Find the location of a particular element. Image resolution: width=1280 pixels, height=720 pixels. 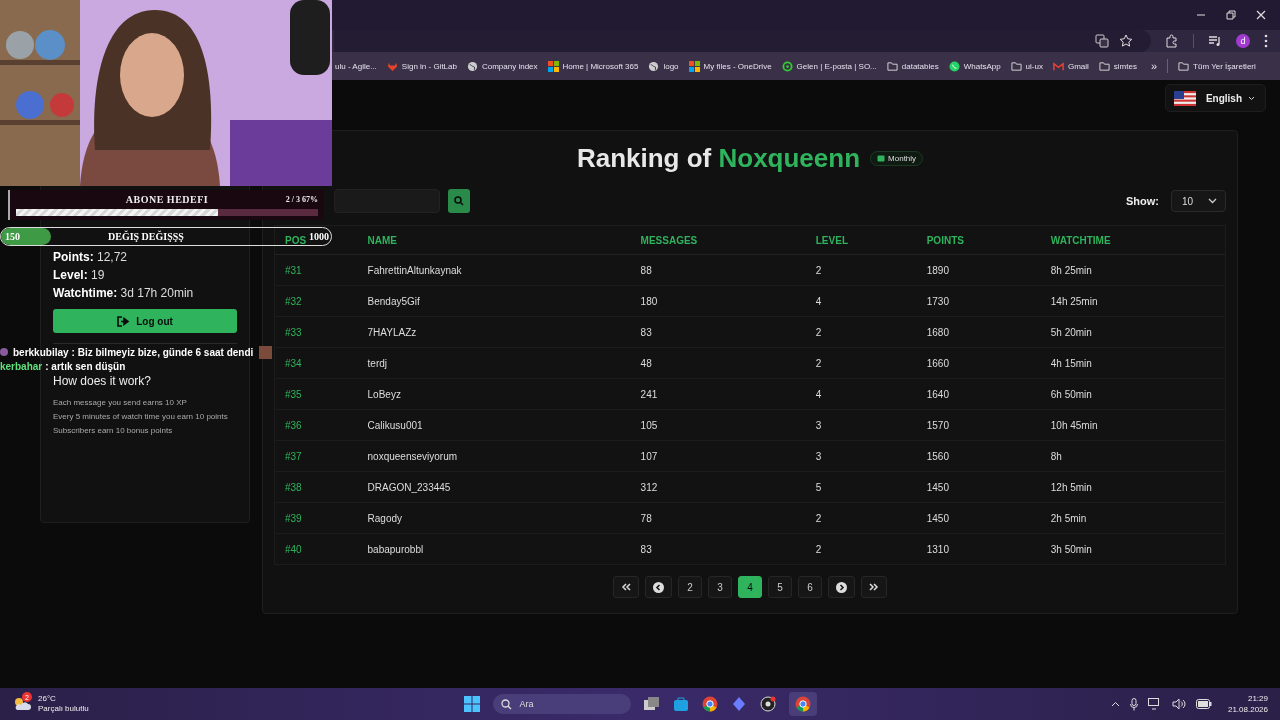

bookmark: My files - OneDrive is located at coordinates (730, 66).